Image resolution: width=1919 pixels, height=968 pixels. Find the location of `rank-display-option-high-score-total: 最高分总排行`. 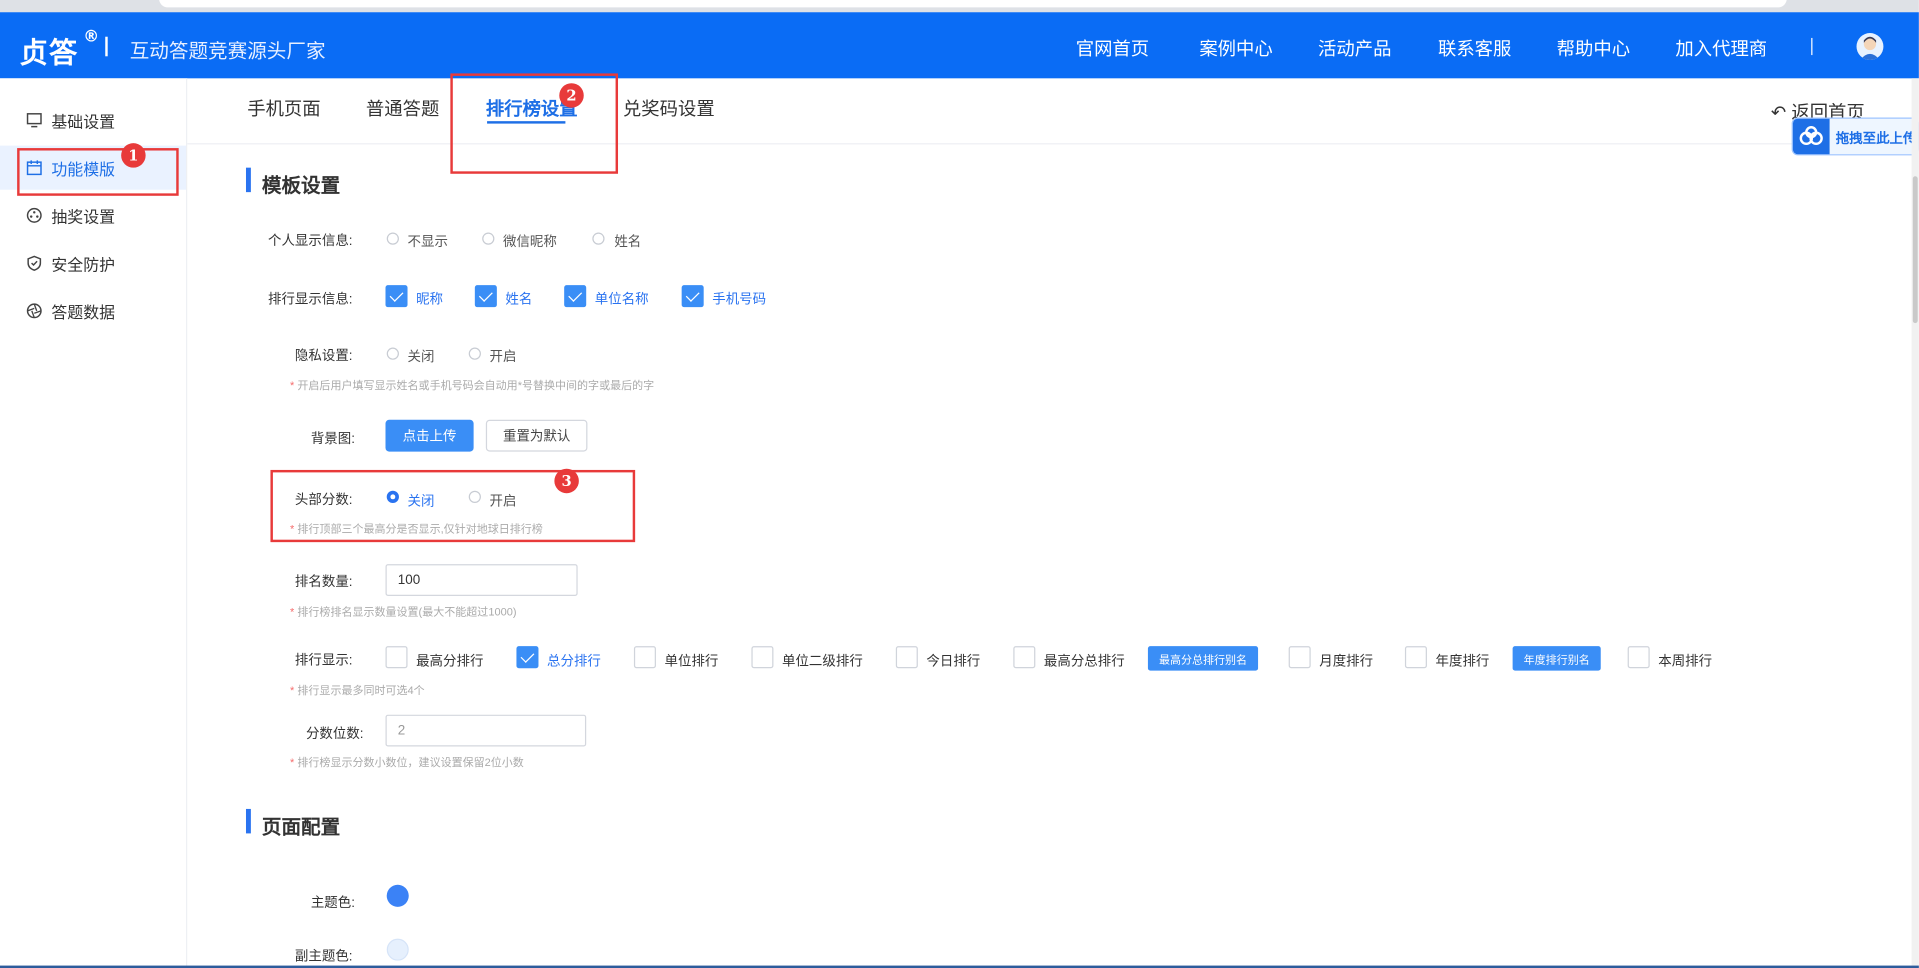

rank-display-option-high-score-total: 最高分总排行 is located at coordinates (1084, 661).